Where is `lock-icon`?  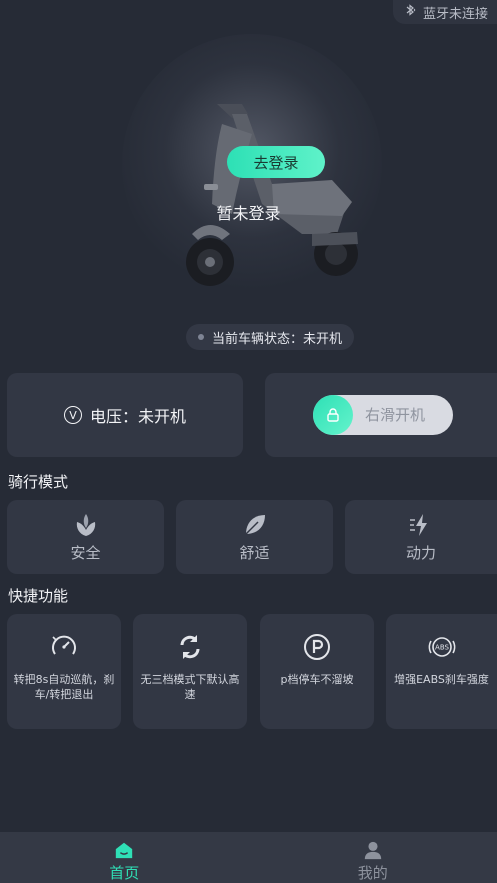 lock-icon is located at coordinates (333, 415).